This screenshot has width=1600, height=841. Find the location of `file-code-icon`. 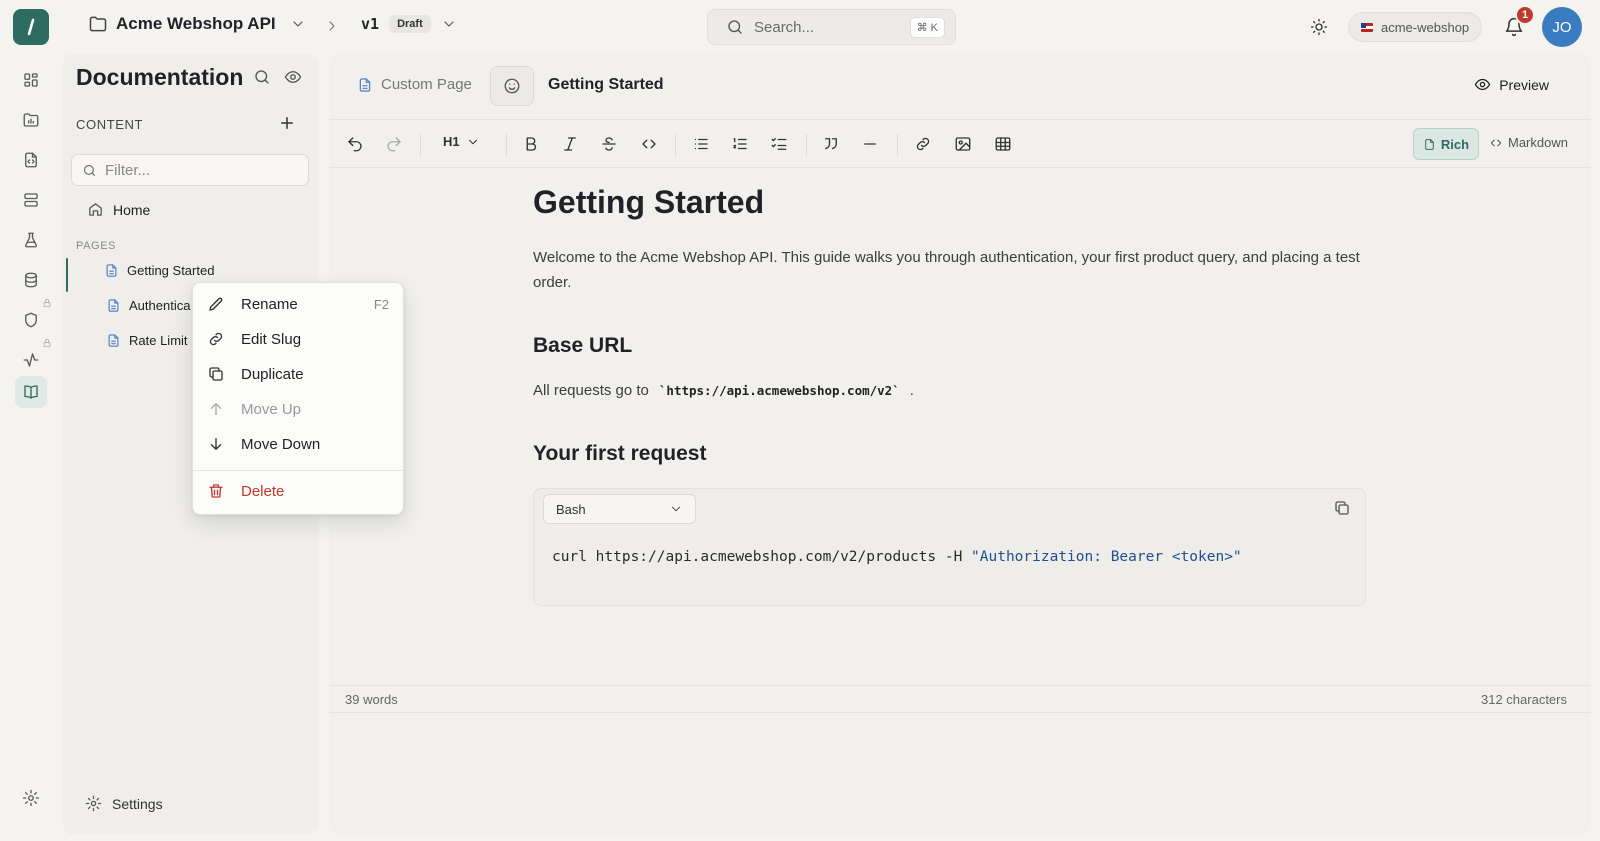

file-code-icon is located at coordinates (31, 160).